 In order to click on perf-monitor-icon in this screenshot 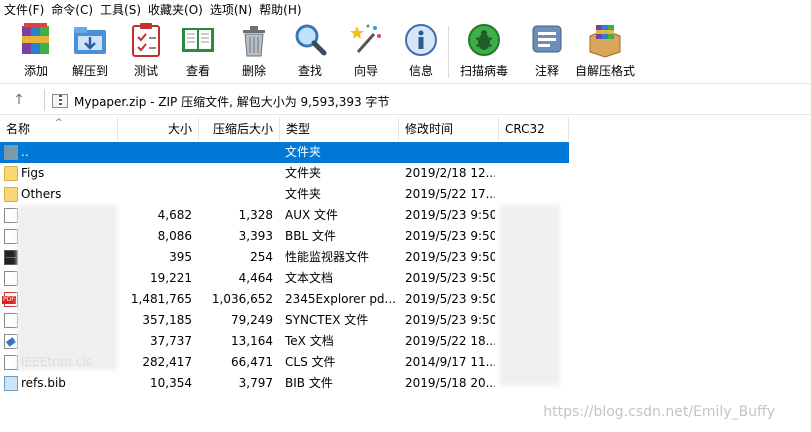, I will do `click(11, 257)`.